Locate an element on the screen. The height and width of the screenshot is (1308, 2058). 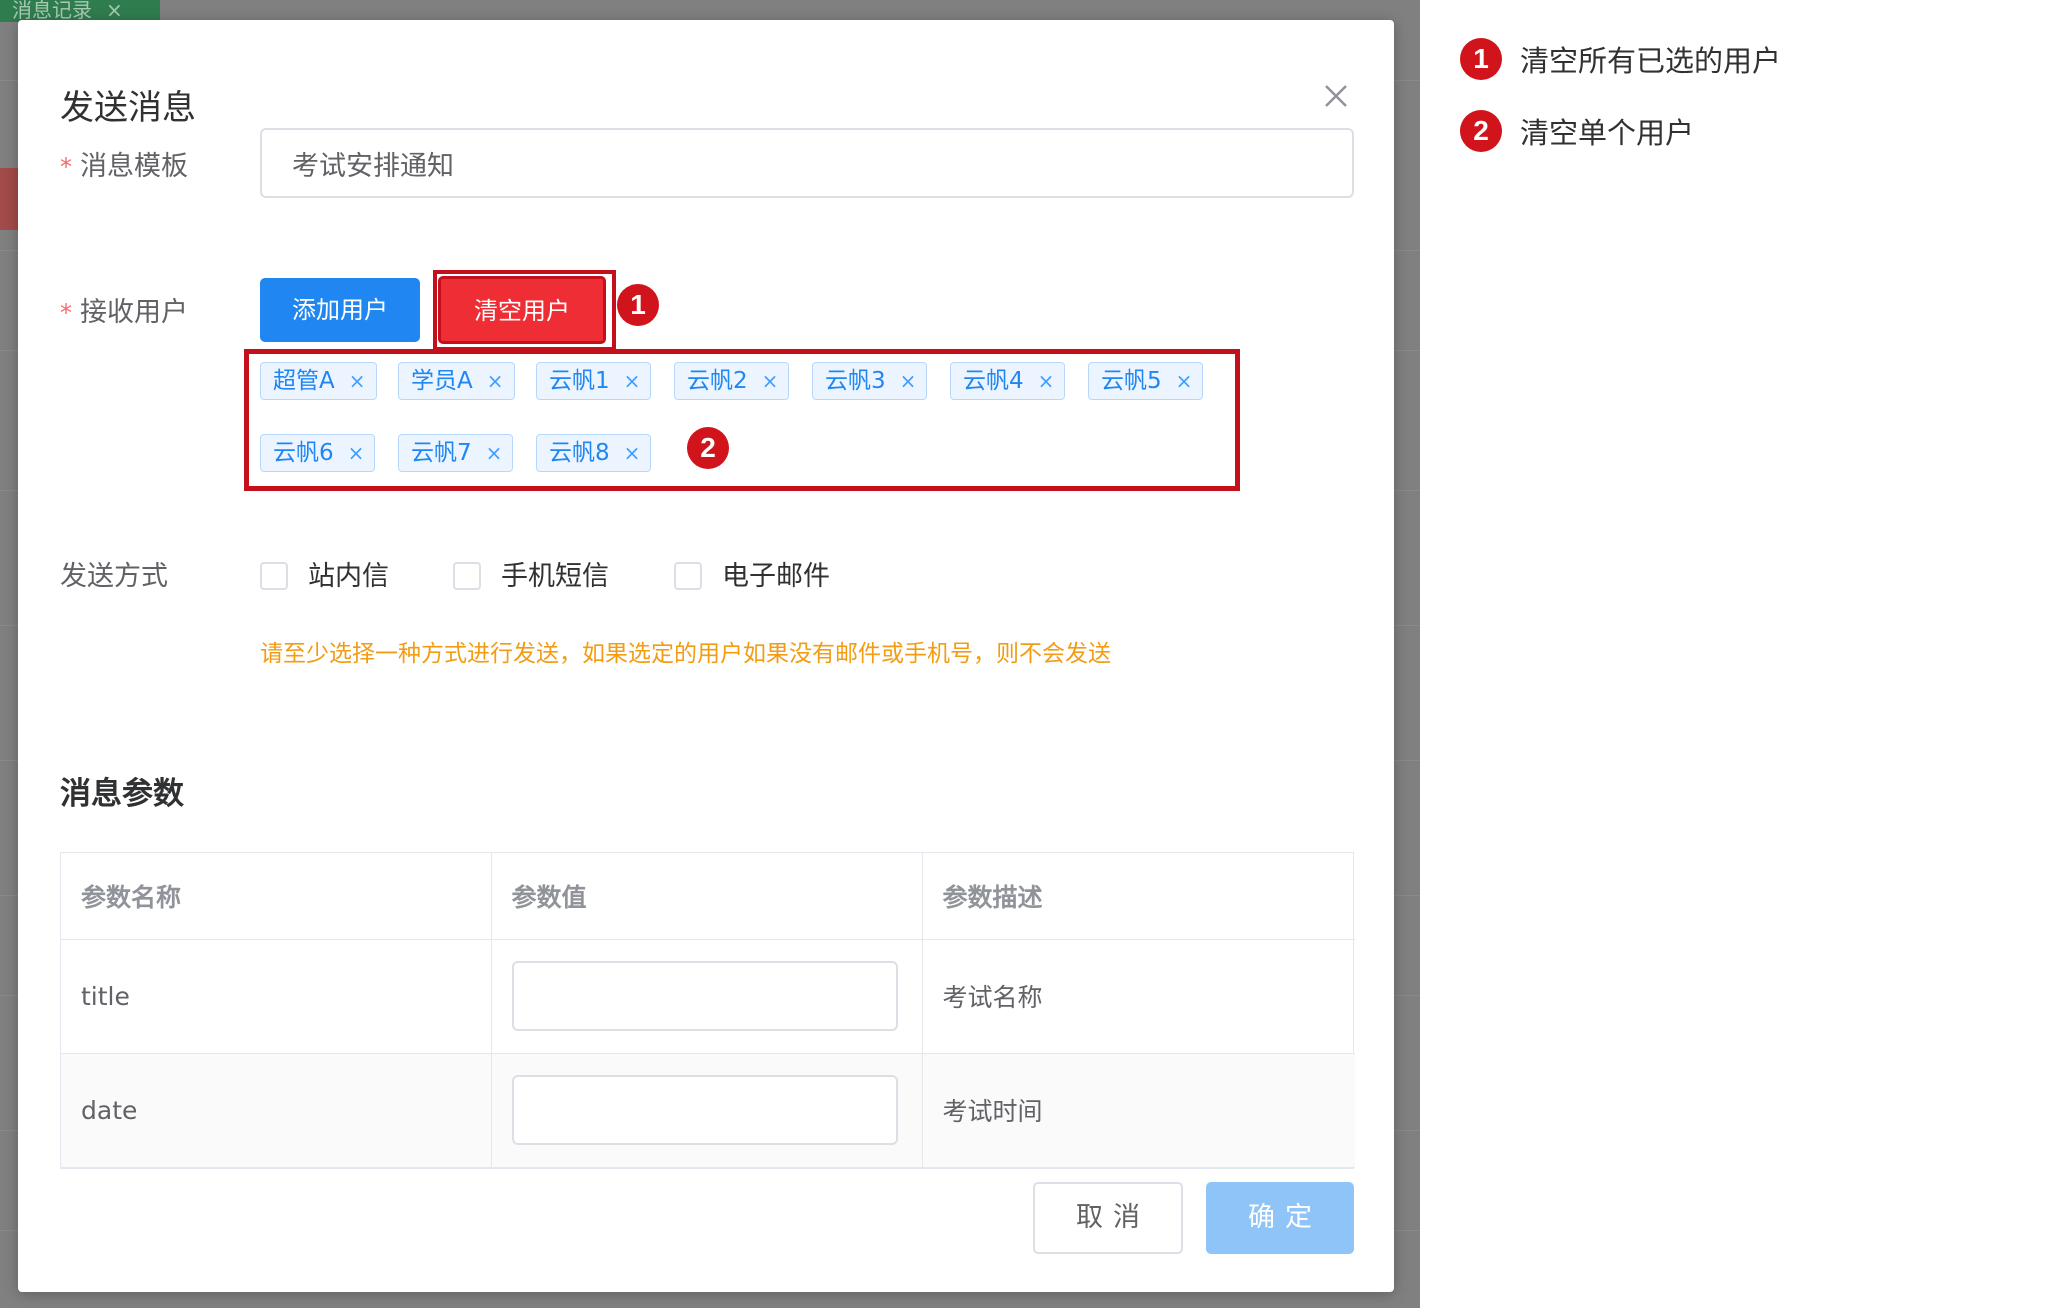
checkbox-label: 站内信 is located at coordinates (348, 573).